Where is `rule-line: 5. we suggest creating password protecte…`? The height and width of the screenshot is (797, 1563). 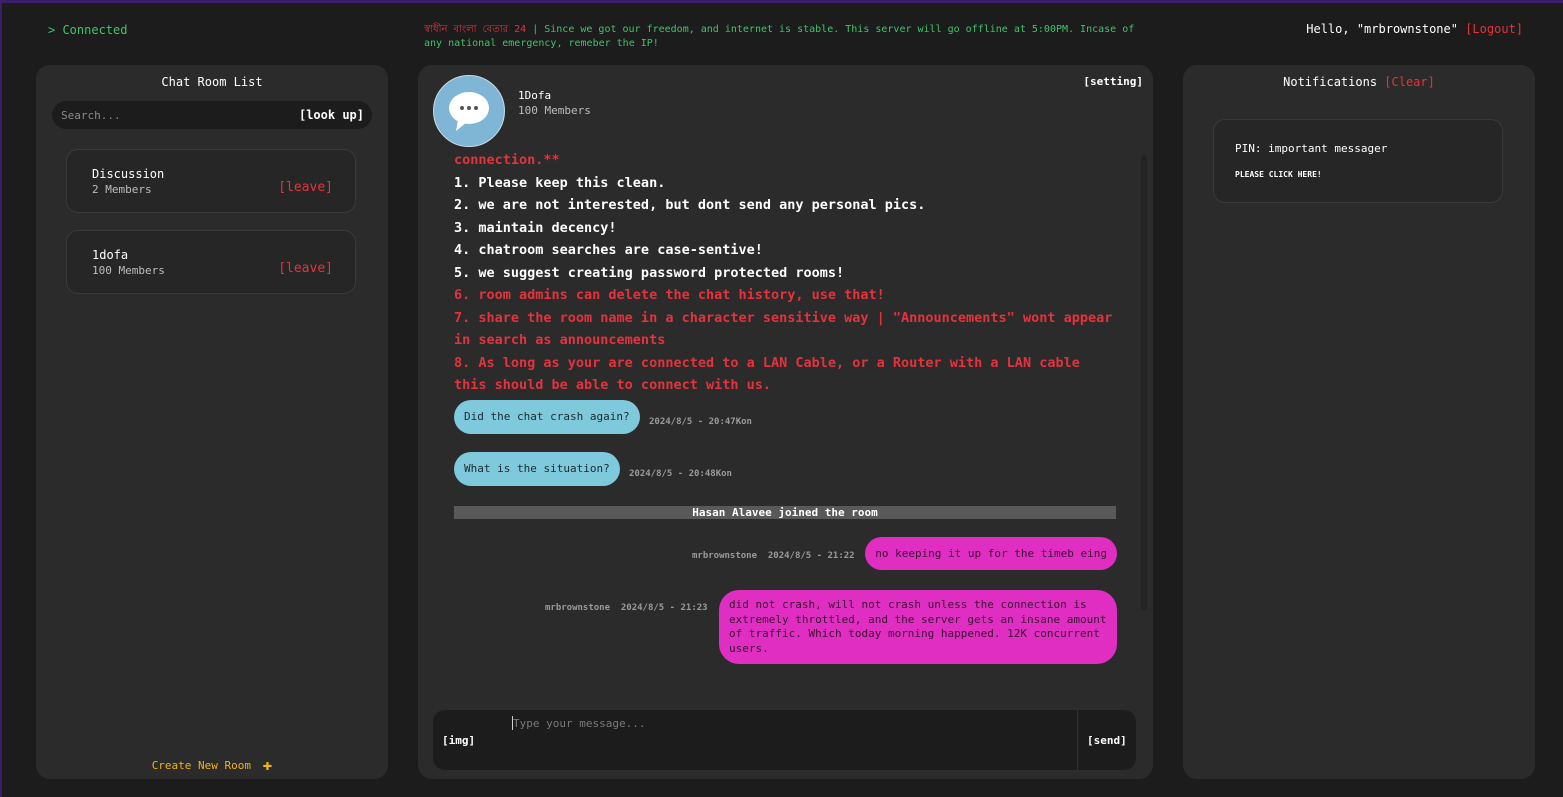 rule-line: 5. we suggest creating password protecte… is located at coordinates (649, 272).